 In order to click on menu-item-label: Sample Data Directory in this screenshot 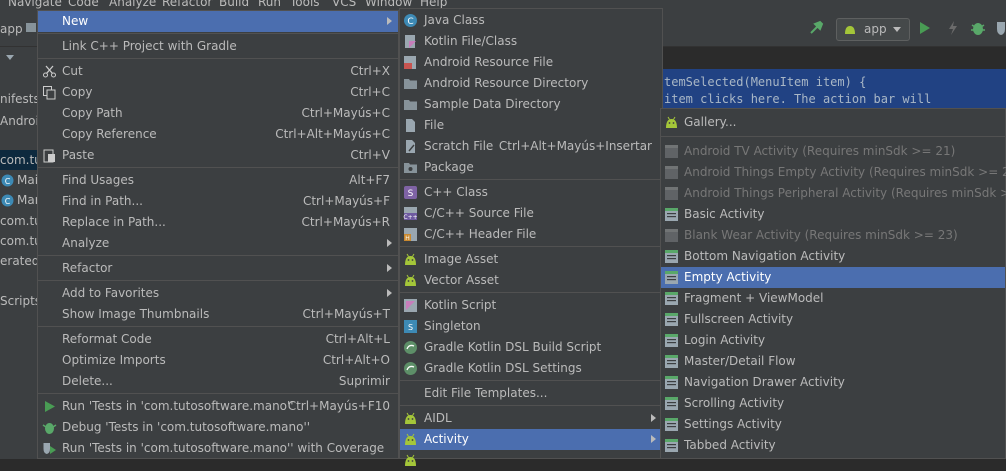, I will do `click(492, 104)`.